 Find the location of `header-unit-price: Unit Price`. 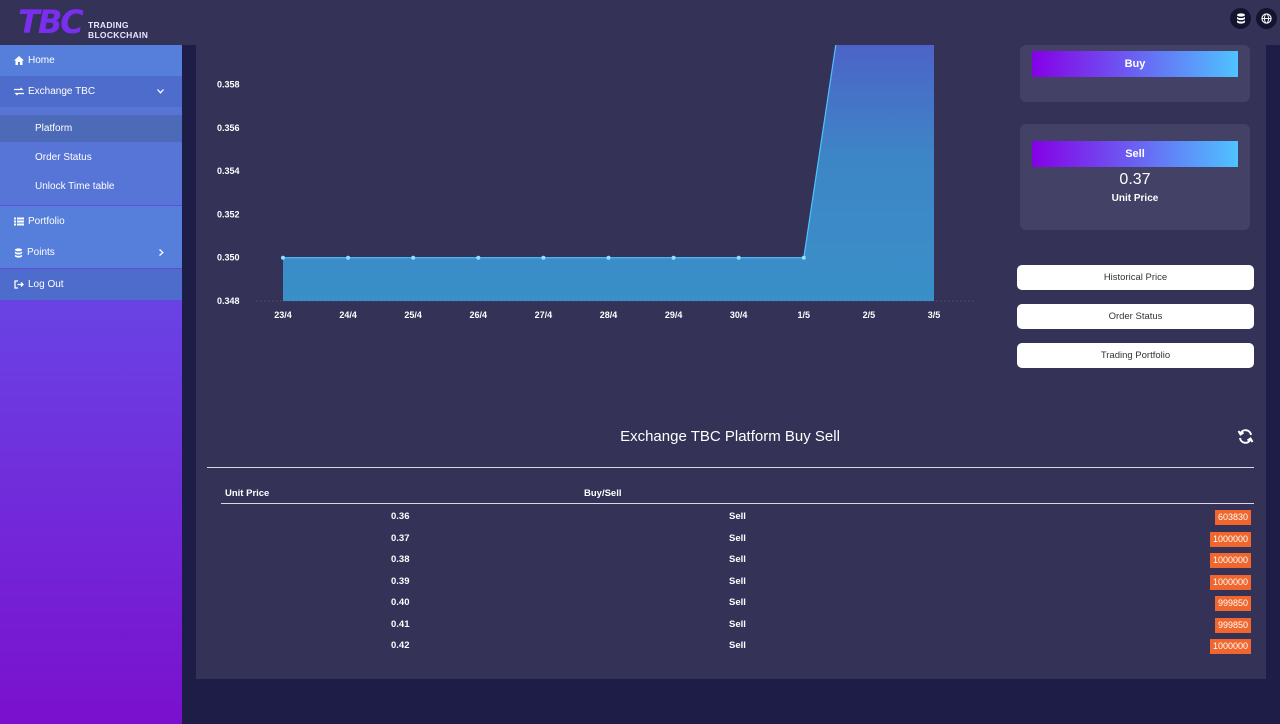

header-unit-price: Unit Price is located at coordinates (247, 493).